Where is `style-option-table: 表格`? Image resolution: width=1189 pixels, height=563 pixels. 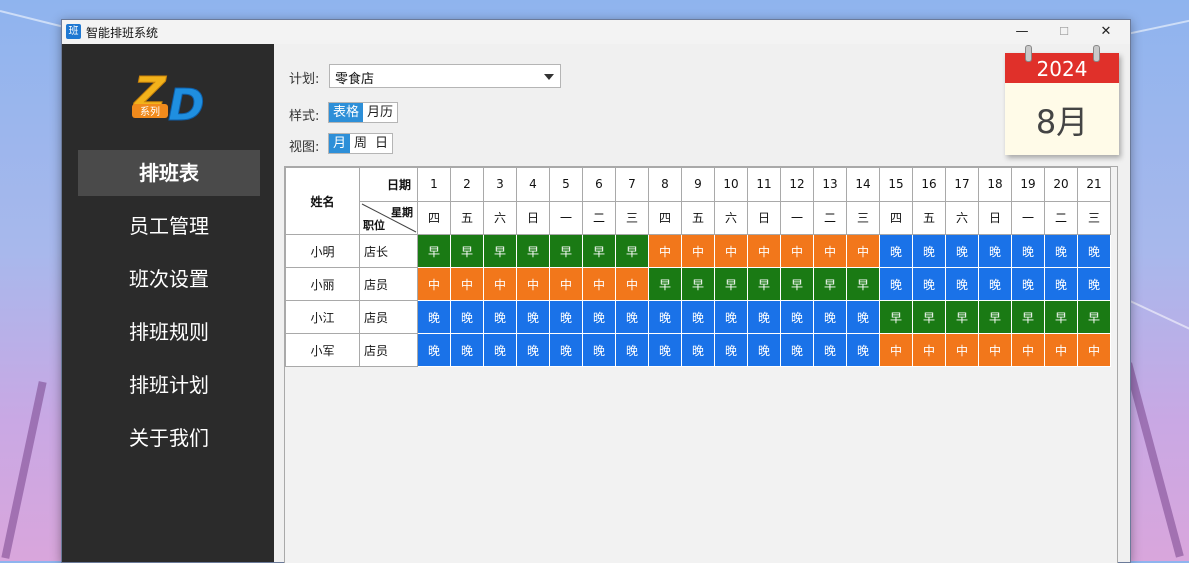
style-option-table: 表格 is located at coordinates (346, 112).